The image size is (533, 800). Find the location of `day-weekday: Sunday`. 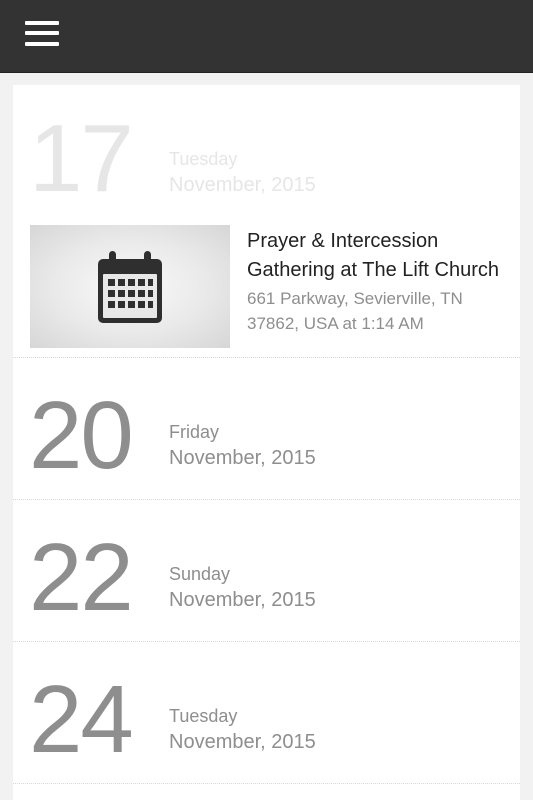

day-weekday: Sunday is located at coordinates (200, 574).